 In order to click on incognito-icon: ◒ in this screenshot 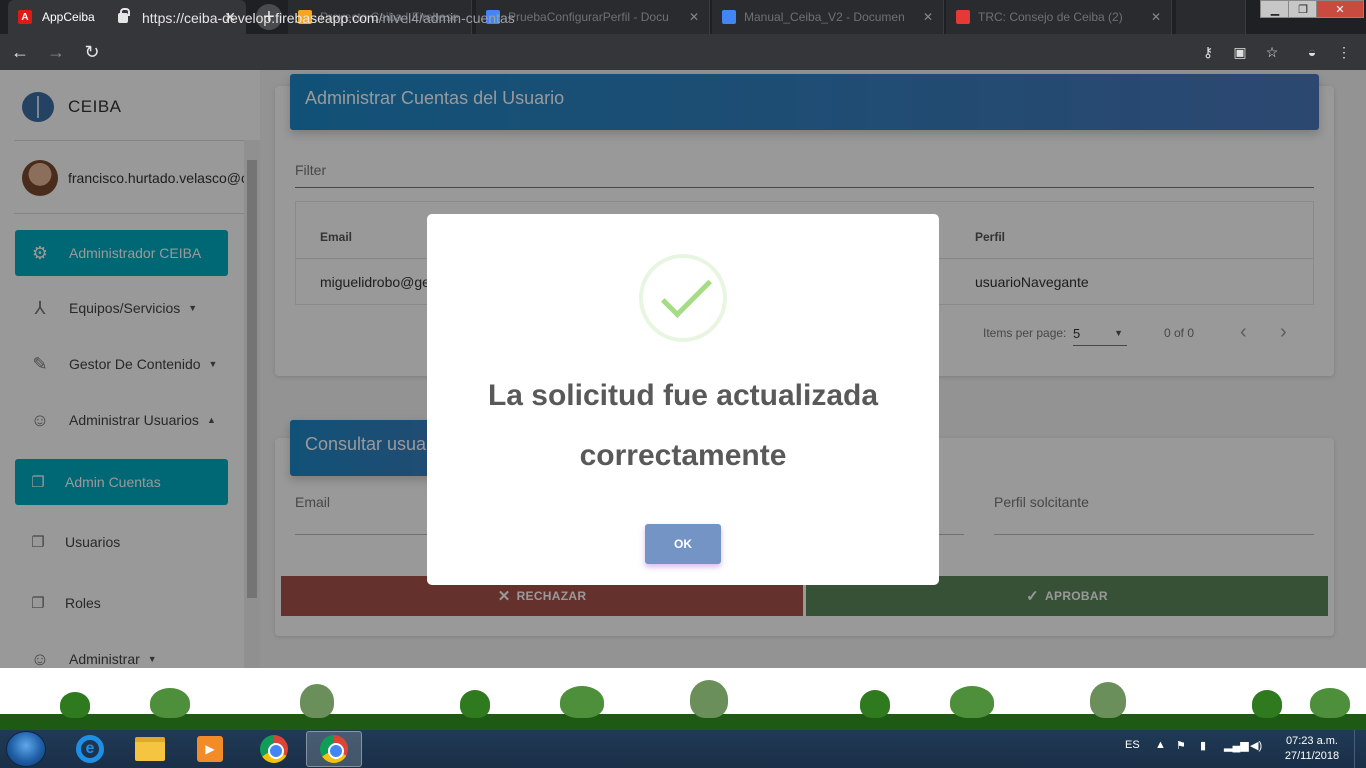, I will do `click(1312, 52)`.